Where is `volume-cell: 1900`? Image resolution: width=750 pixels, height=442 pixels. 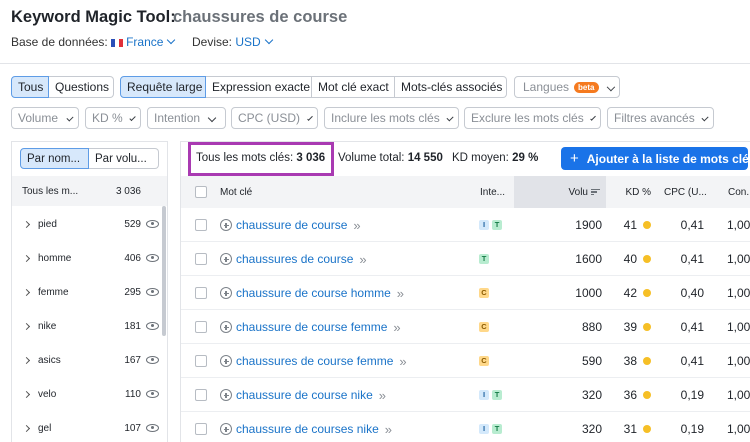
volume-cell: 1900 is located at coordinates (588, 225).